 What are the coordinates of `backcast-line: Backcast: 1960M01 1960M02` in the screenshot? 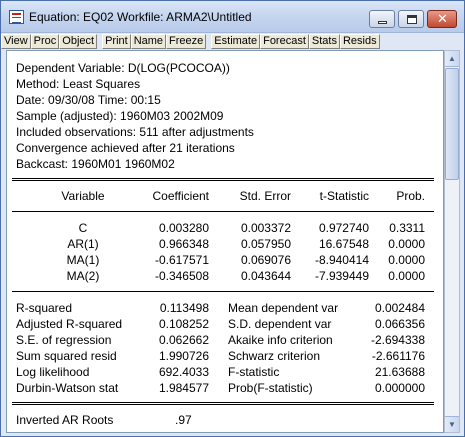 It's located at (95, 164).